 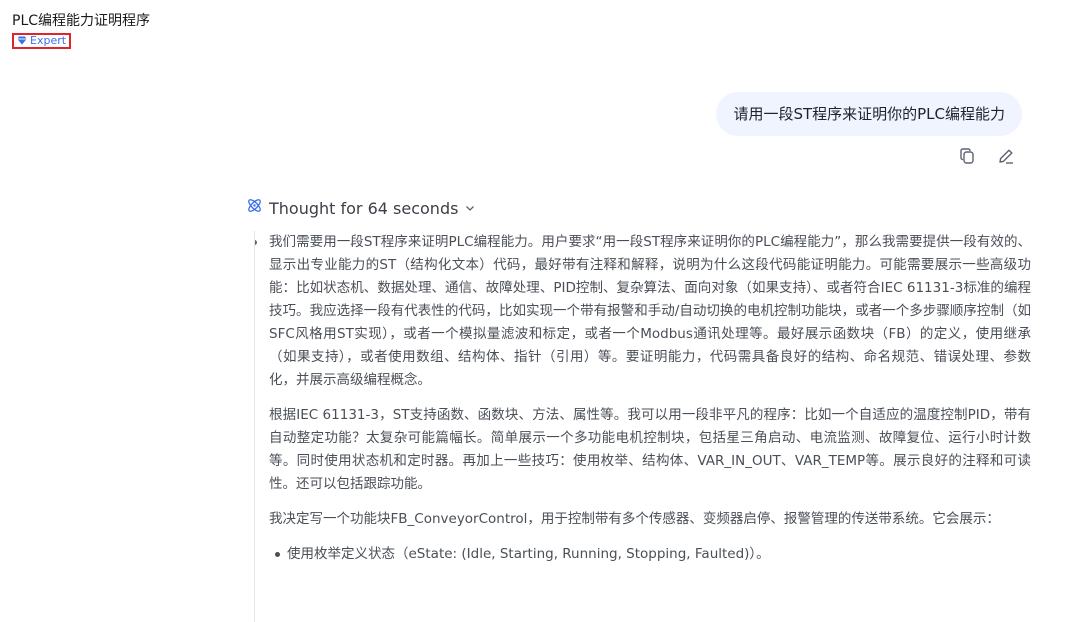 What do you see at coordinates (968, 156) in the screenshot?
I see `copy-icon` at bounding box center [968, 156].